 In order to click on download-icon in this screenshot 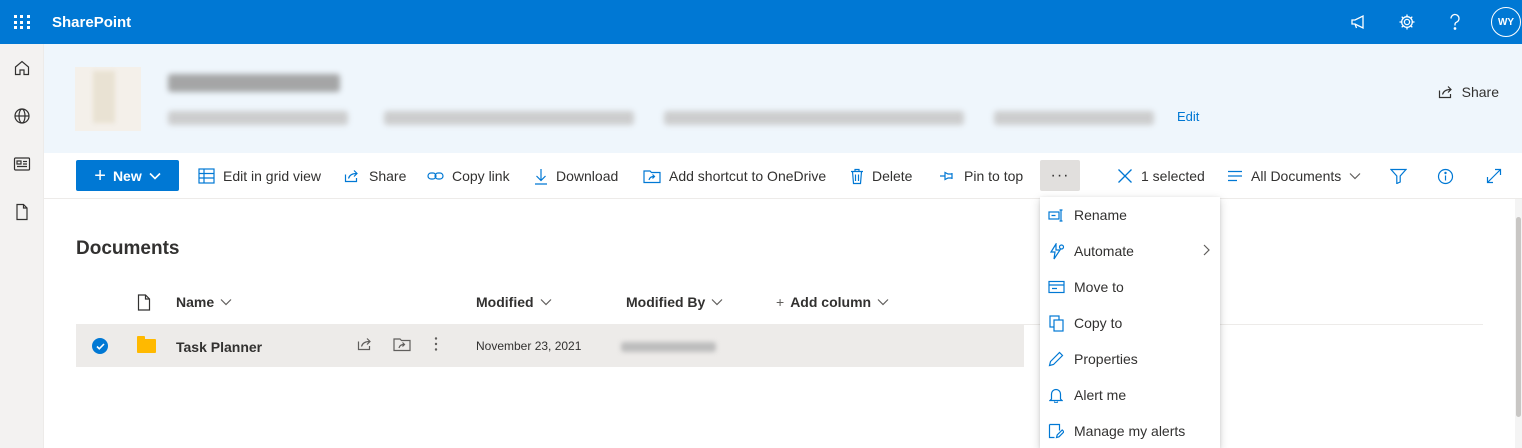, I will do `click(541, 176)`.